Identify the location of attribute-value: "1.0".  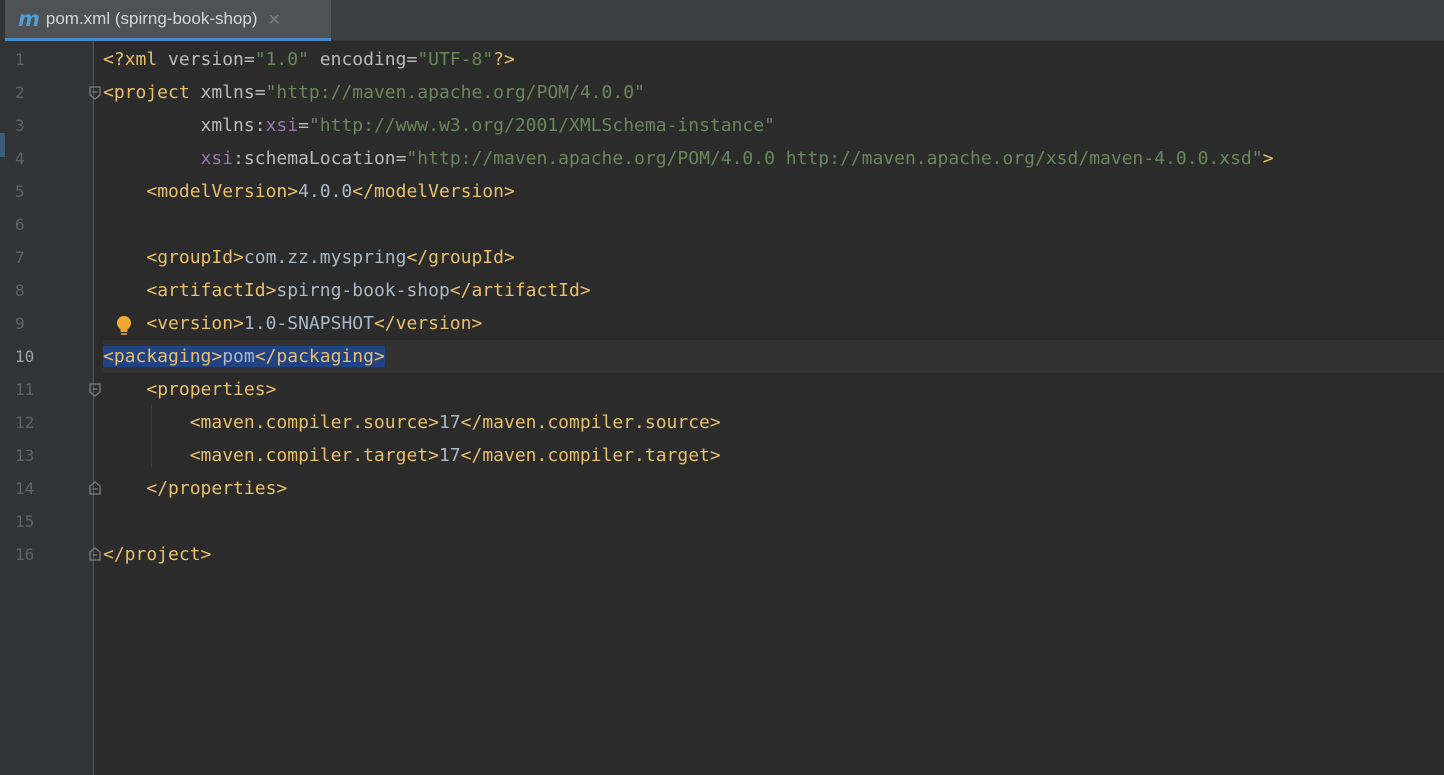
(281, 59).